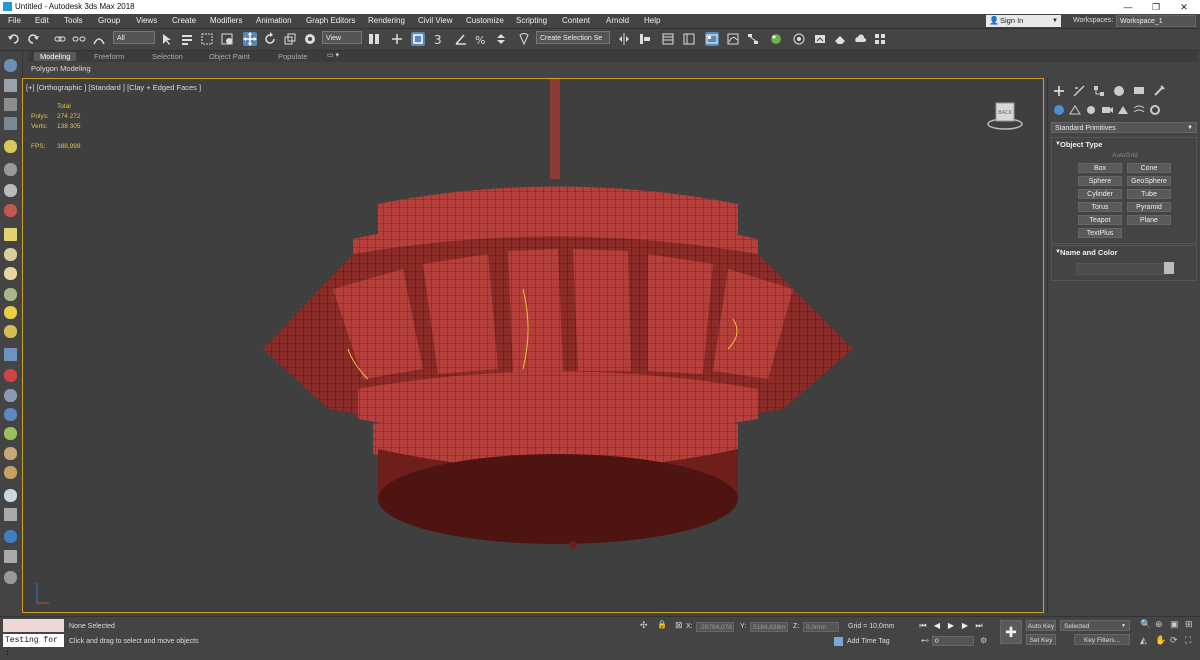 The width and height of the screenshot is (1200, 660). What do you see at coordinates (10, 104) in the screenshot?
I see `list-icon` at bounding box center [10, 104].